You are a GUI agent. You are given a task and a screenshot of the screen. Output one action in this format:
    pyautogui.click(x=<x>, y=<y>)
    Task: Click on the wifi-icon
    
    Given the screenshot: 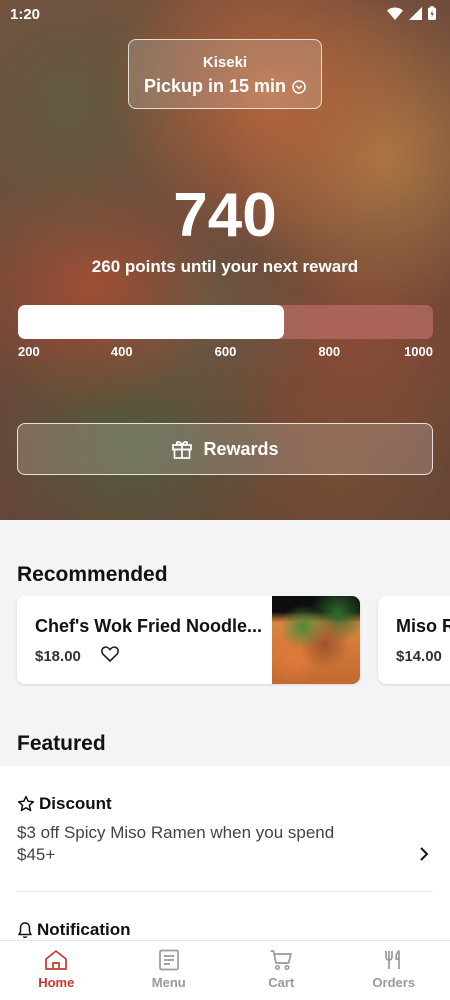 What is the action you would take?
    pyautogui.click(x=395, y=13)
    